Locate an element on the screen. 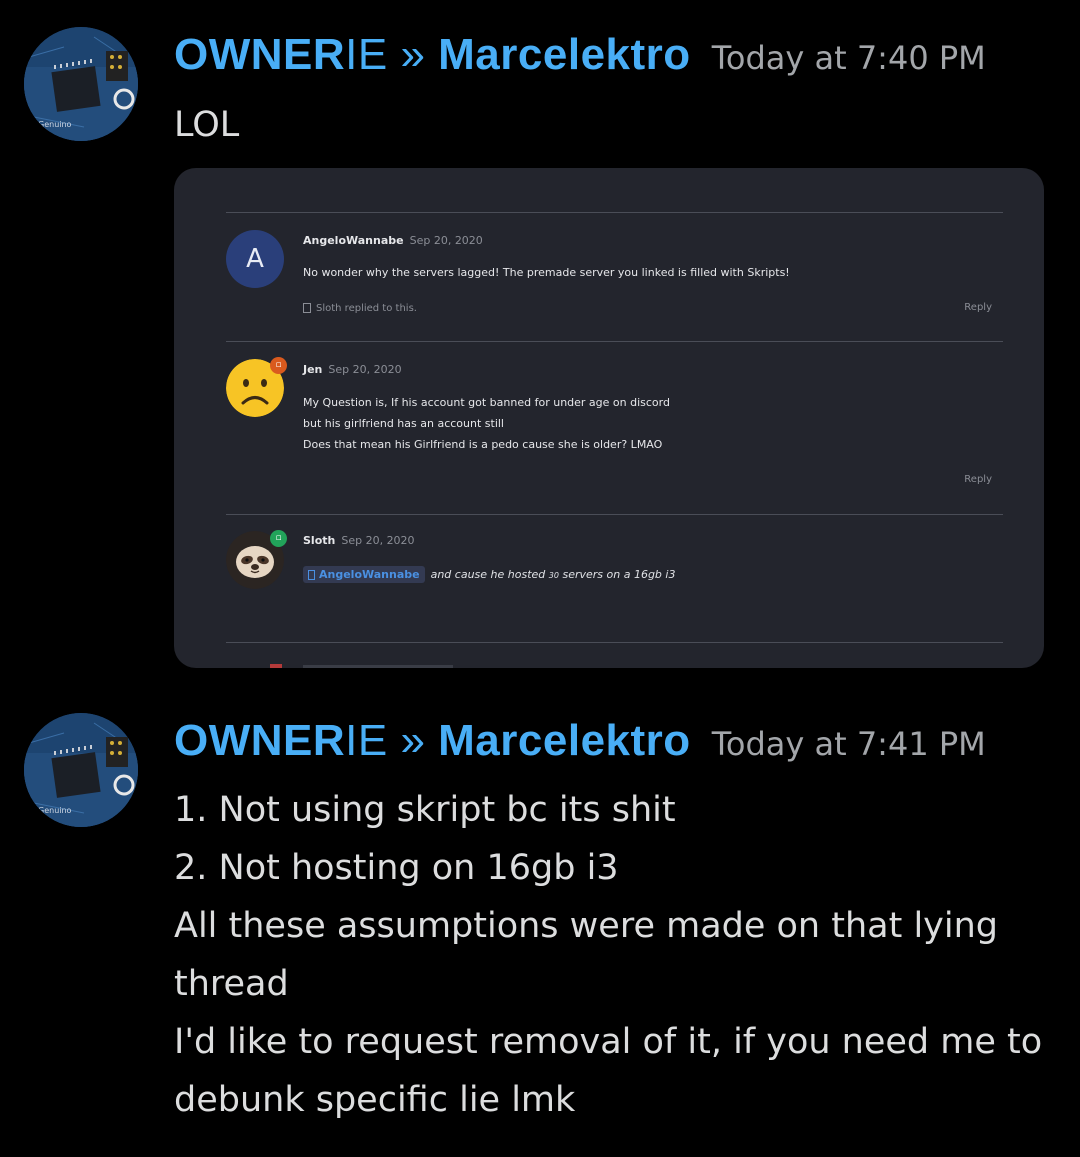 Image resolution: width=1080 pixels, height=1157 pixels. message-text: LOL is located at coordinates (207, 125).